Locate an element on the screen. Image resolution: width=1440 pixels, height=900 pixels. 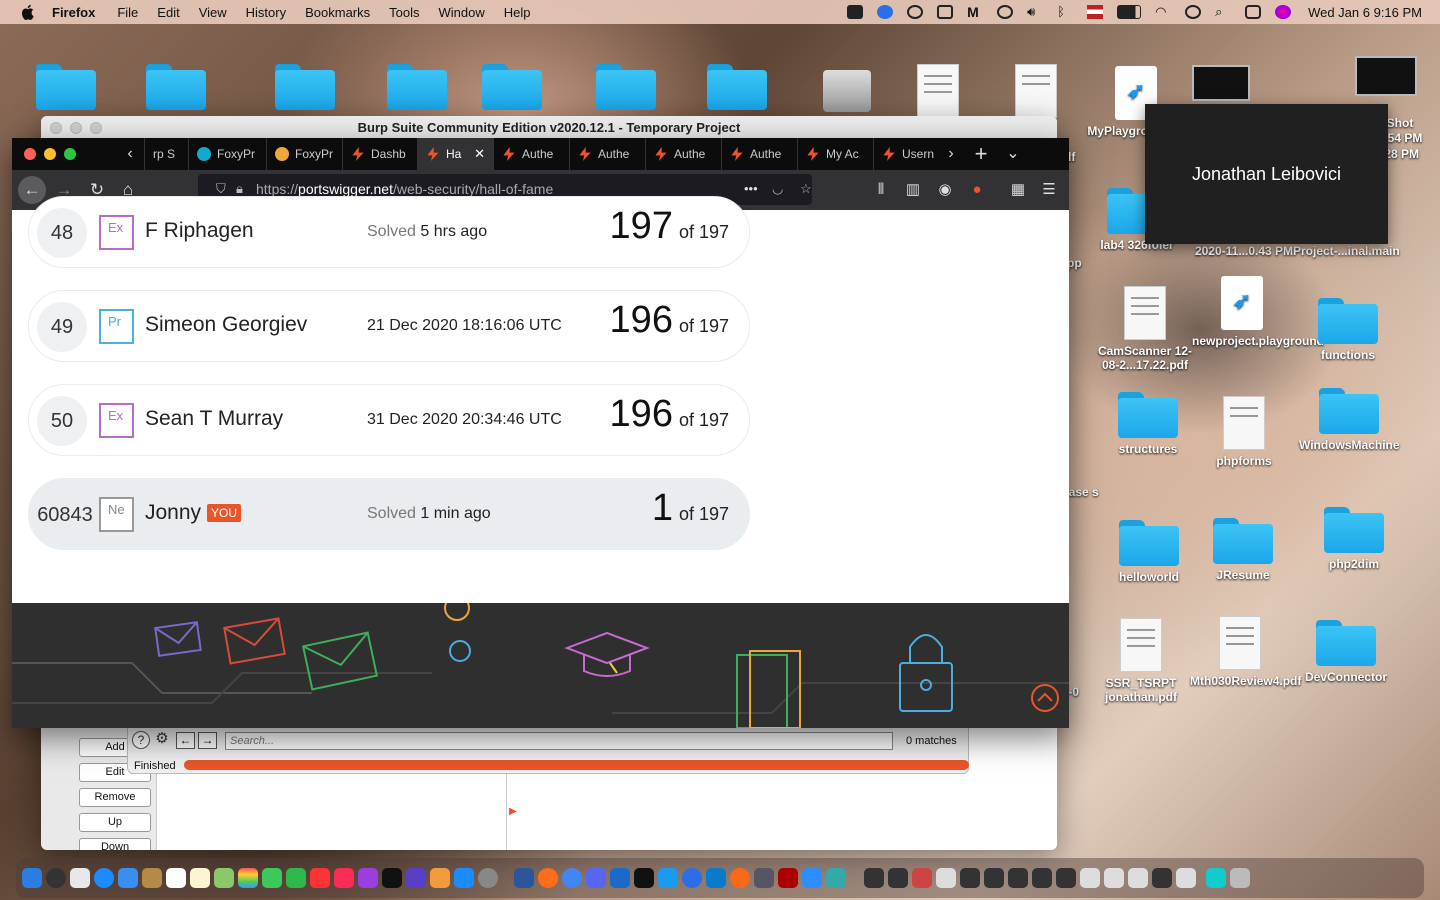
tab-scroll-right-icon: › is located at coordinates (951, 154).